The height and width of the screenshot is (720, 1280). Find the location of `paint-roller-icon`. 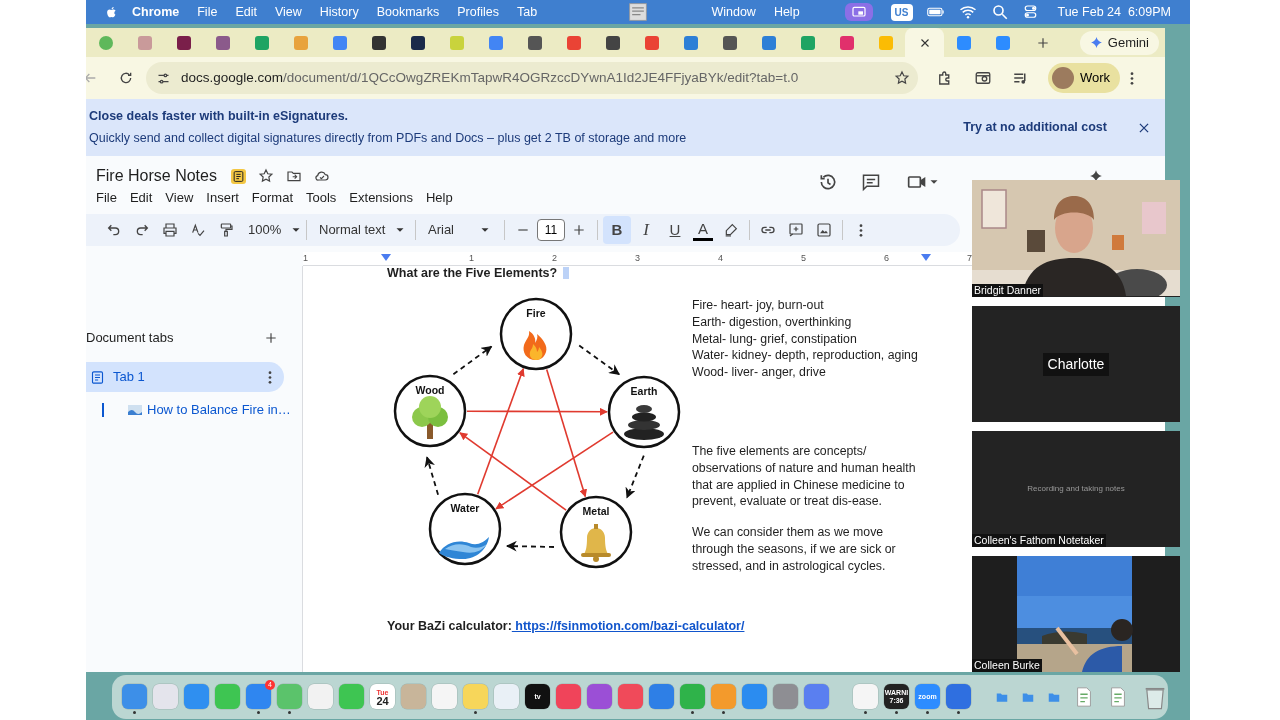

paint-roller-icon is located at coordinates (226, 230).